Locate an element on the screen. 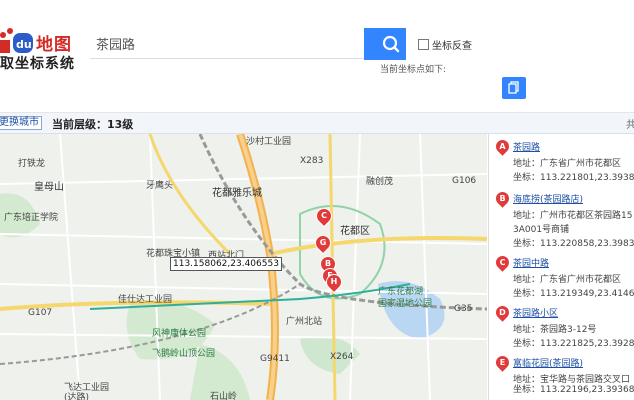 This screenshot has width=634, height=400. result-name-link: 茶园路 is located at coordinates (526, 146).